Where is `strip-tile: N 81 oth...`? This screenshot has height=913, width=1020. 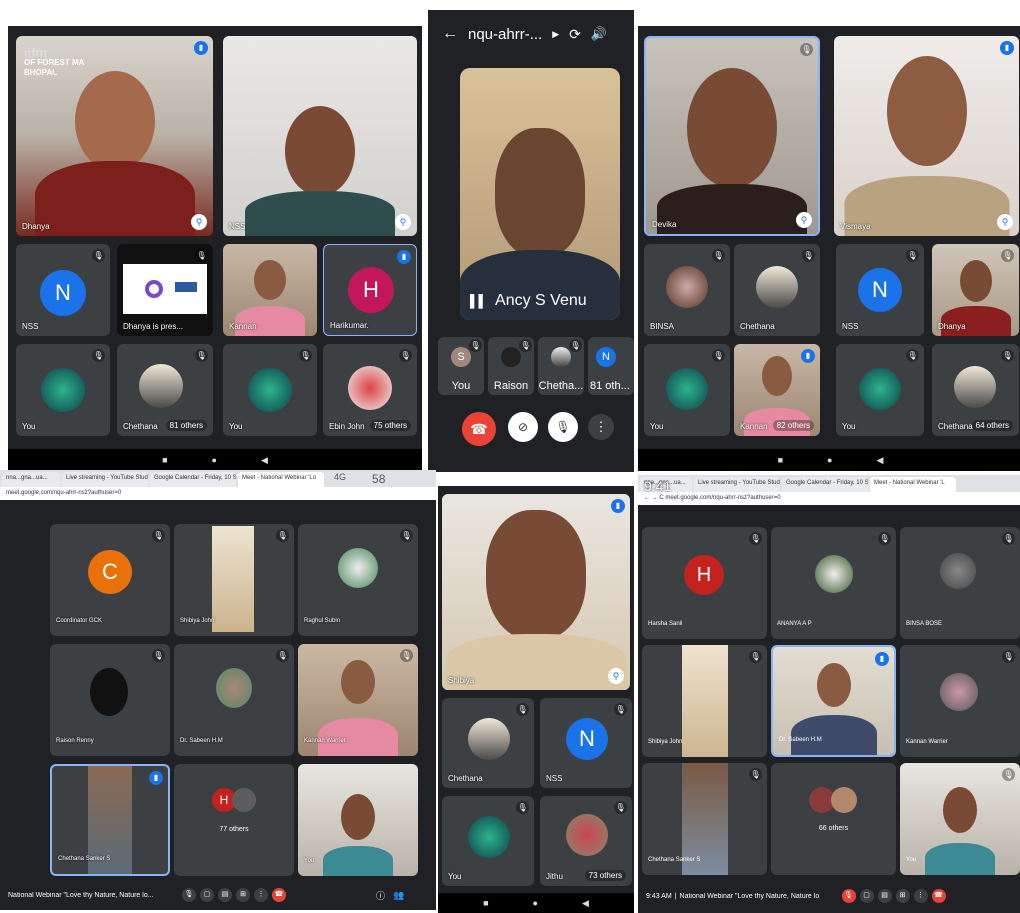
strip-tile: N 81 oth... is located at coordinates (611, 366).